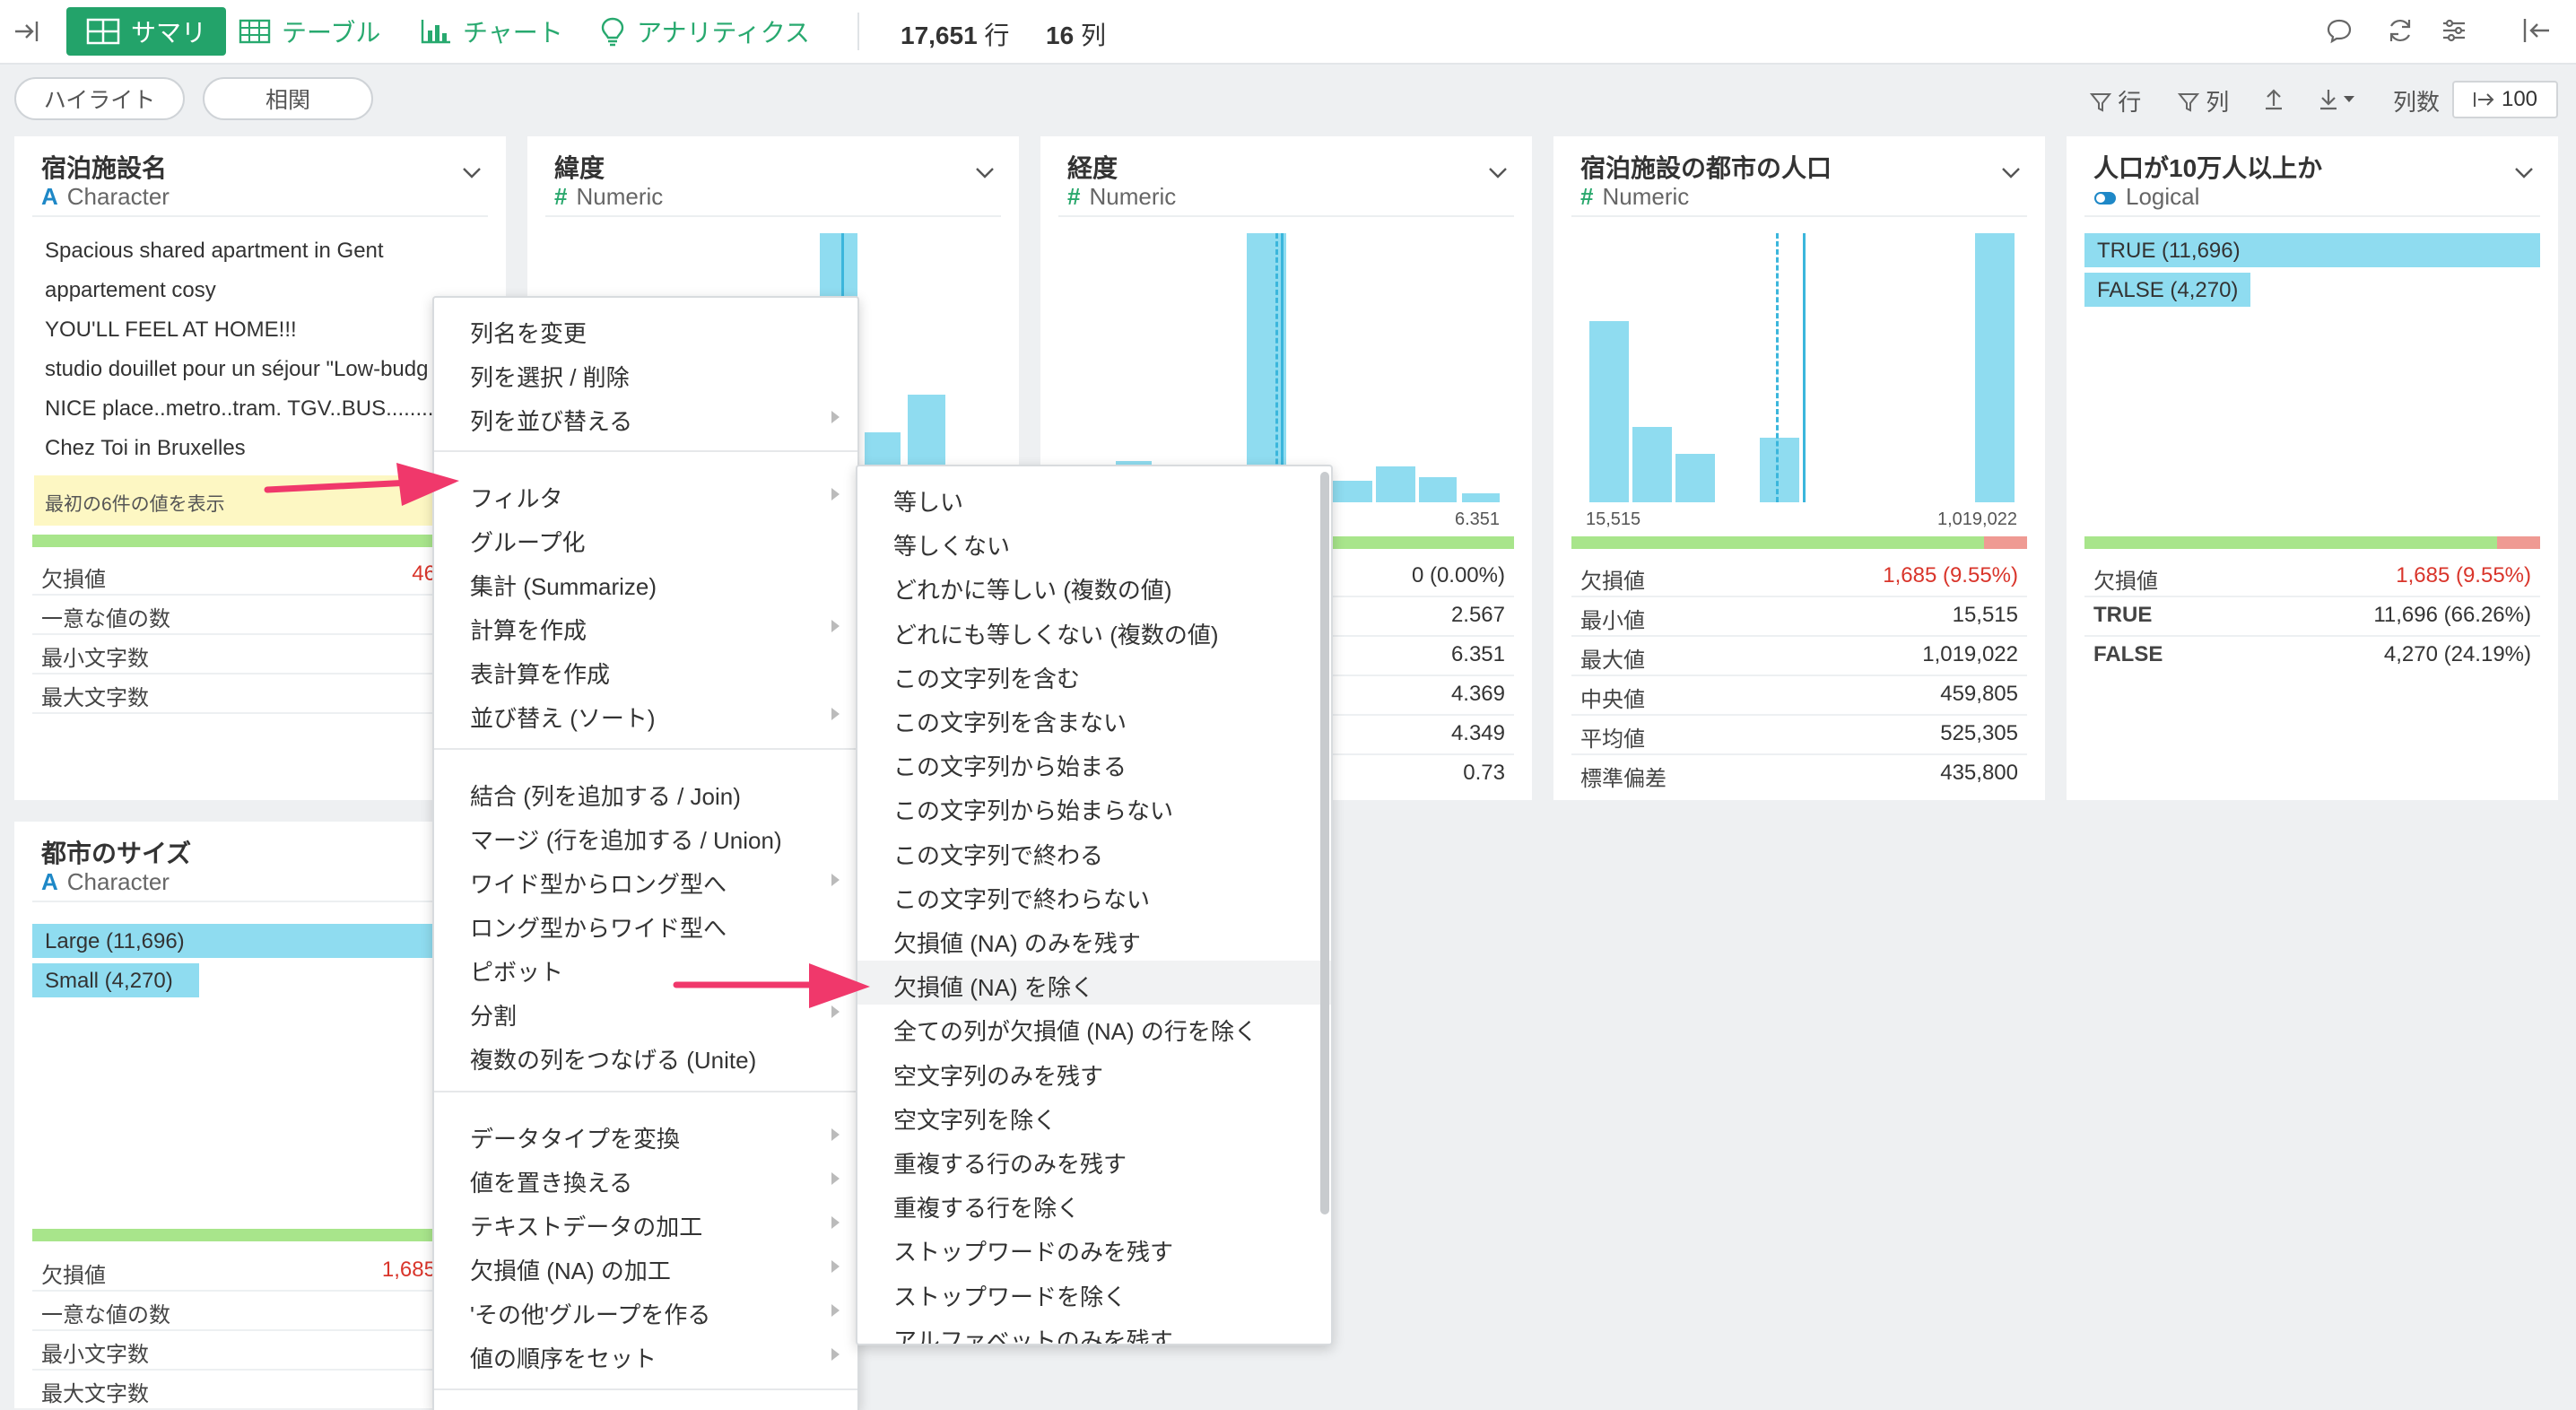 The width and height of the screenshot is (2576, 1410). I want to click on filter-option: 空文字列を除く, so click(1094, 1115).